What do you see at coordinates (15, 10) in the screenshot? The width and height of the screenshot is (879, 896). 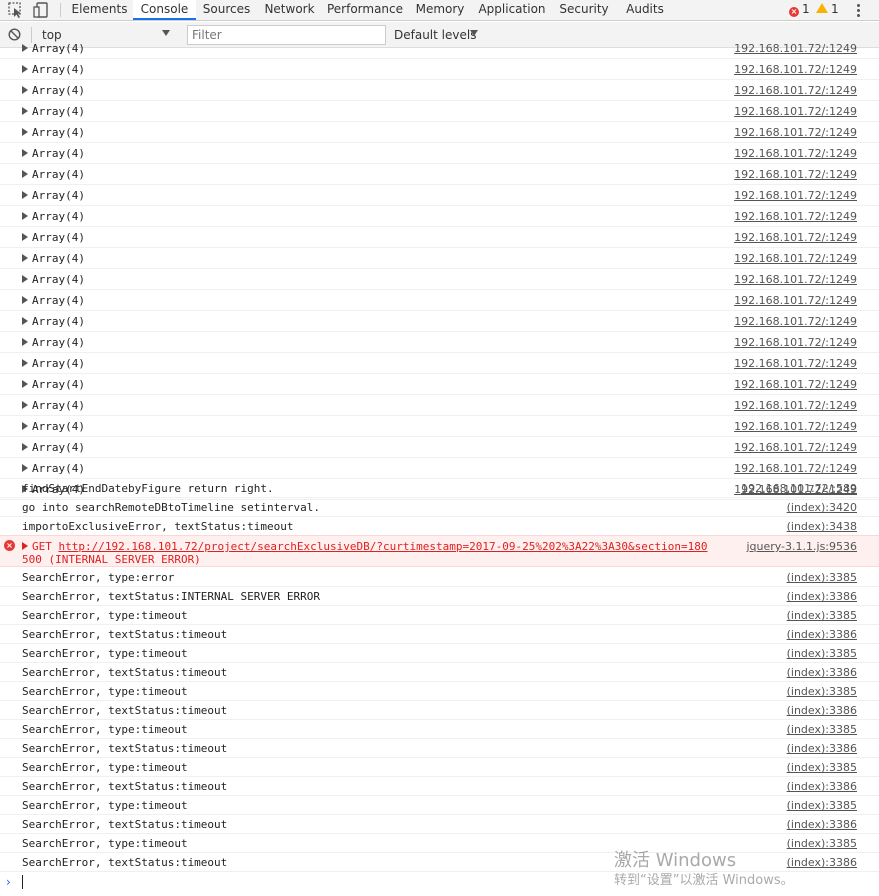 I see `inspect-element-icon` at bounding box center [15, 10].